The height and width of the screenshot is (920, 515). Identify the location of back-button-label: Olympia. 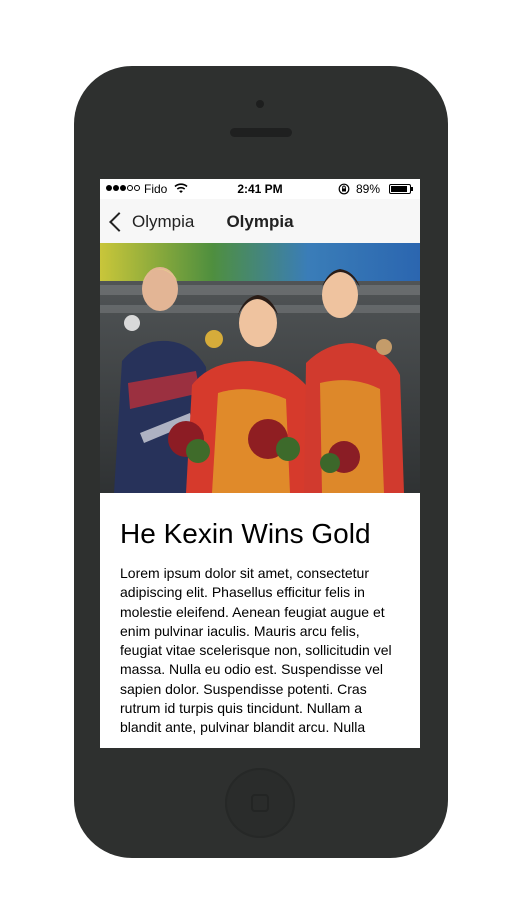
(163, 221).